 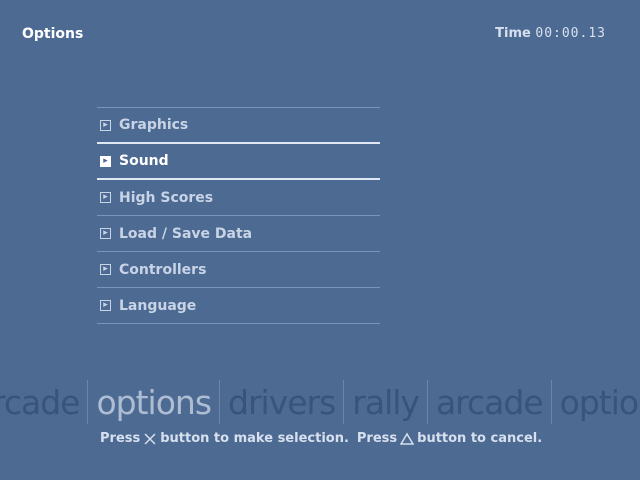 What do you see at coordinates (570, 33) in the screenshot?
I see `timer-value: 00:00.13` at bounding box center [570, 33].